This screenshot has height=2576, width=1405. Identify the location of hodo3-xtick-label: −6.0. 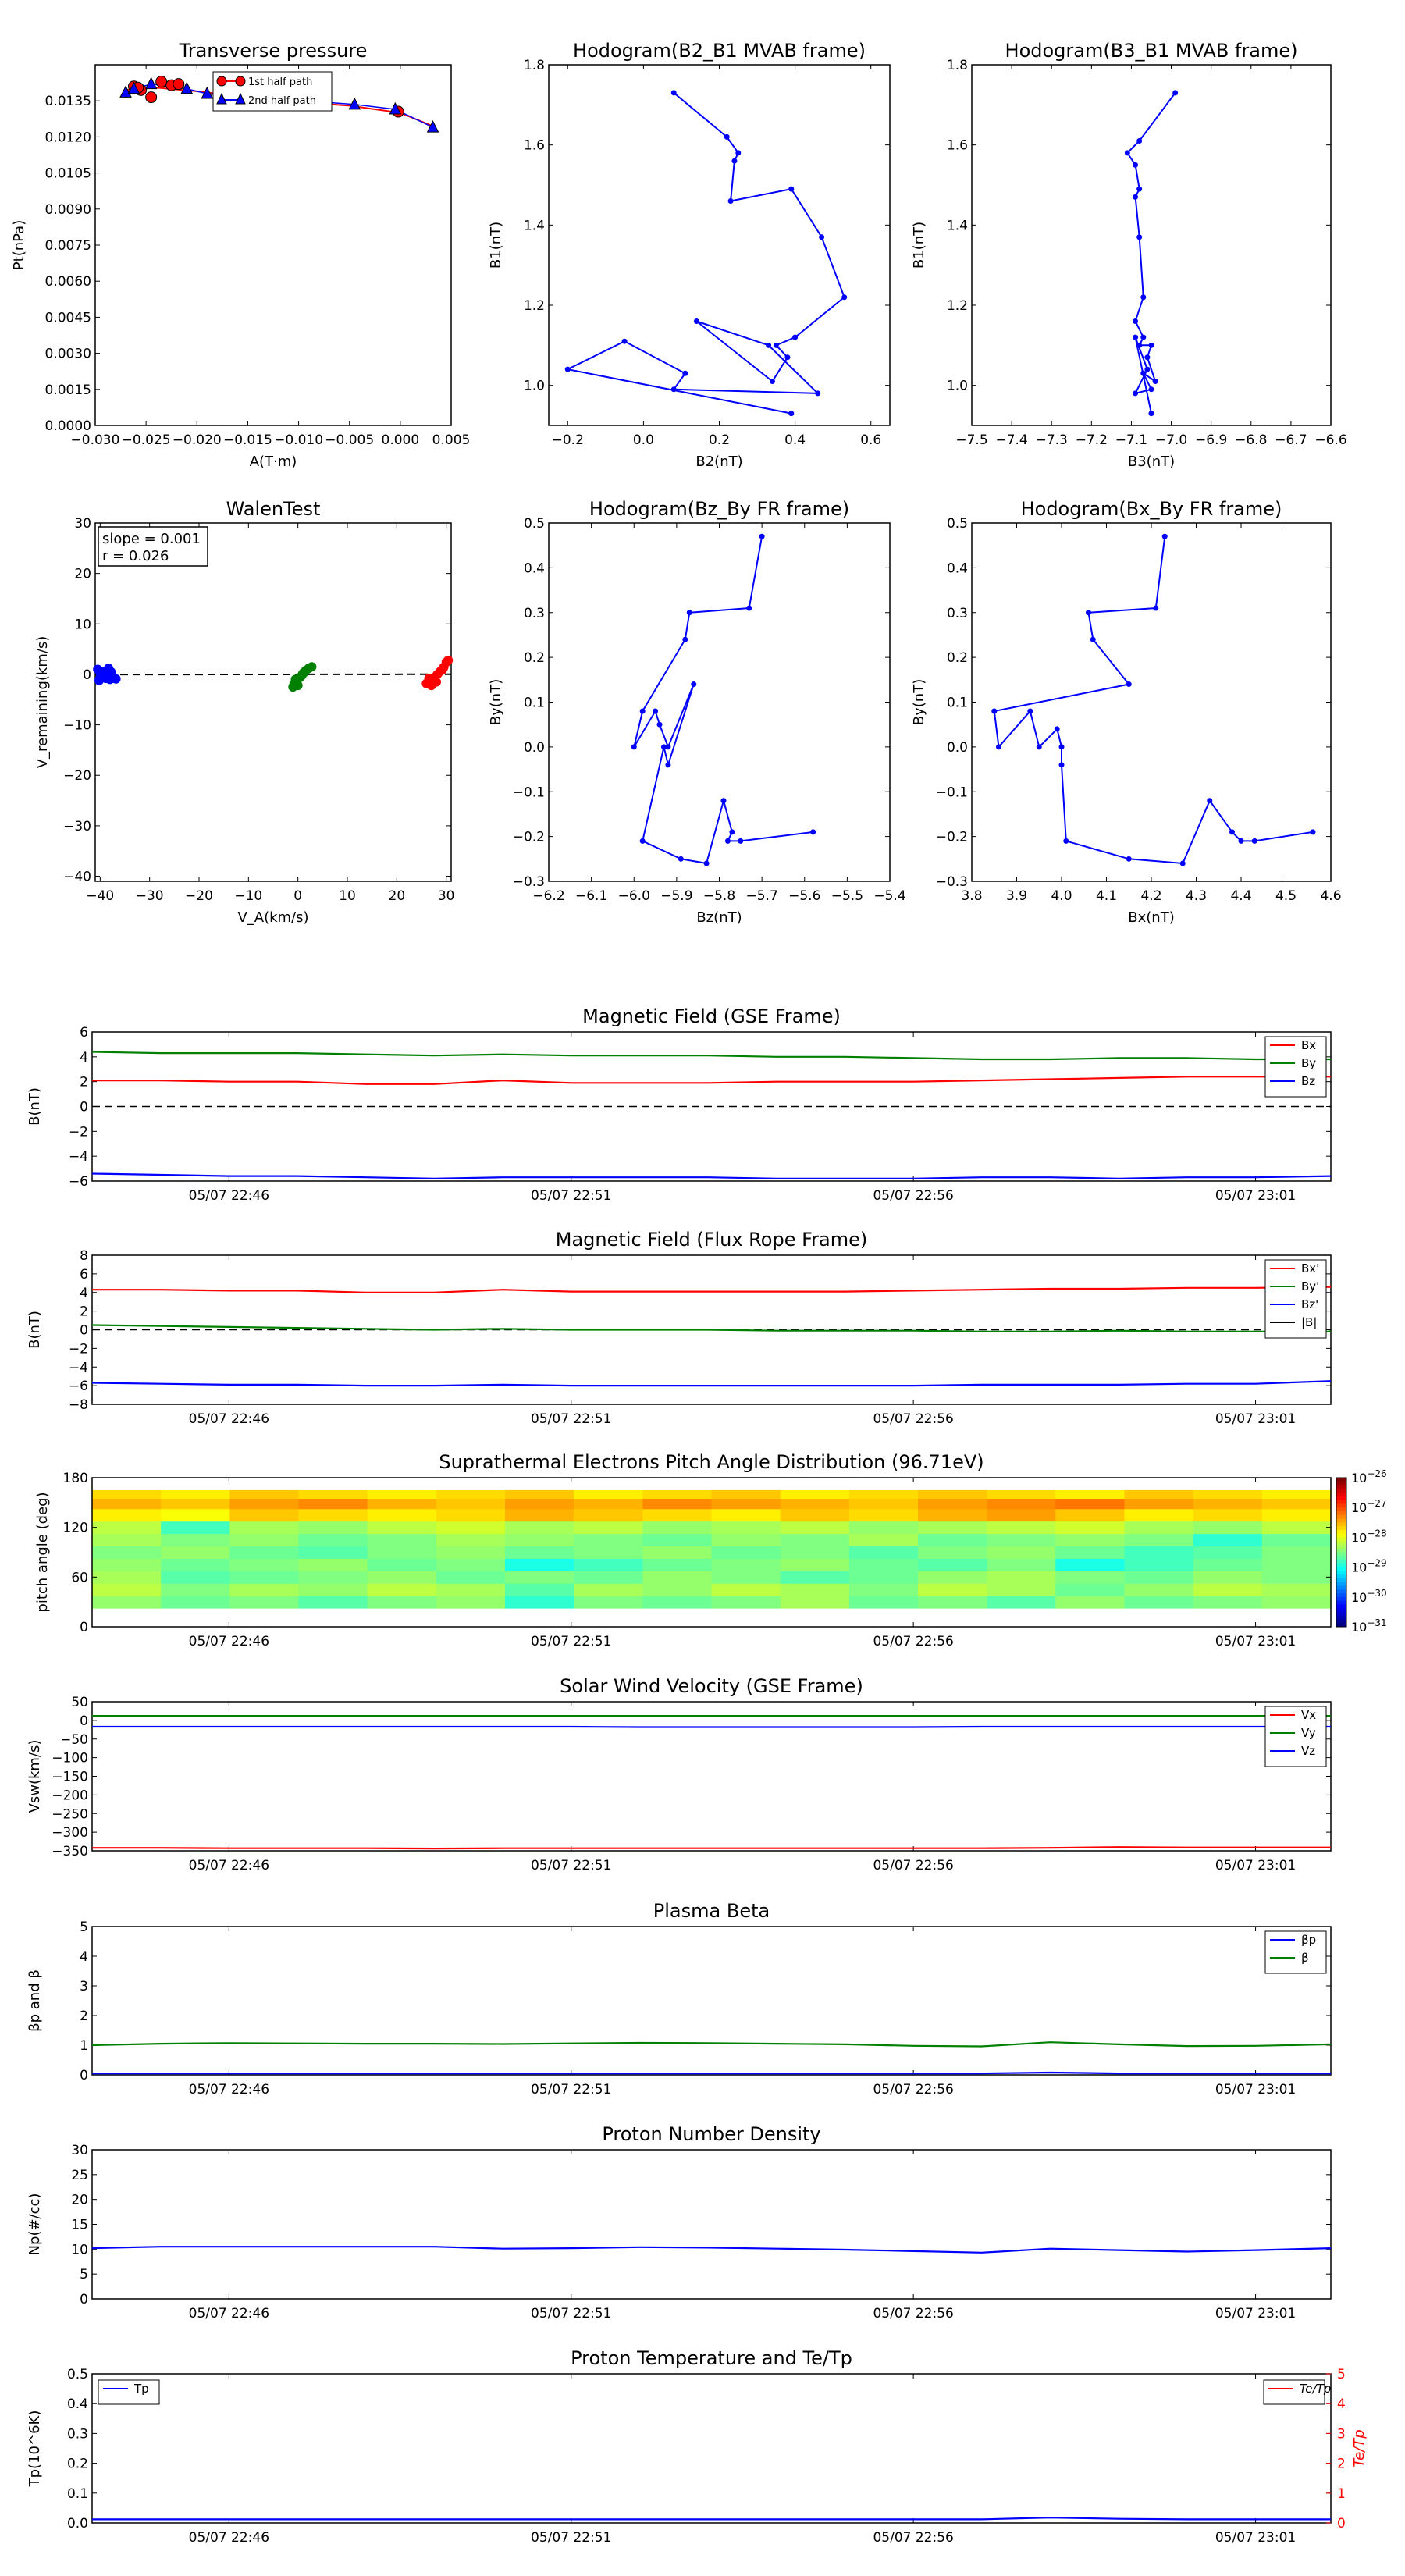
(634, 896).